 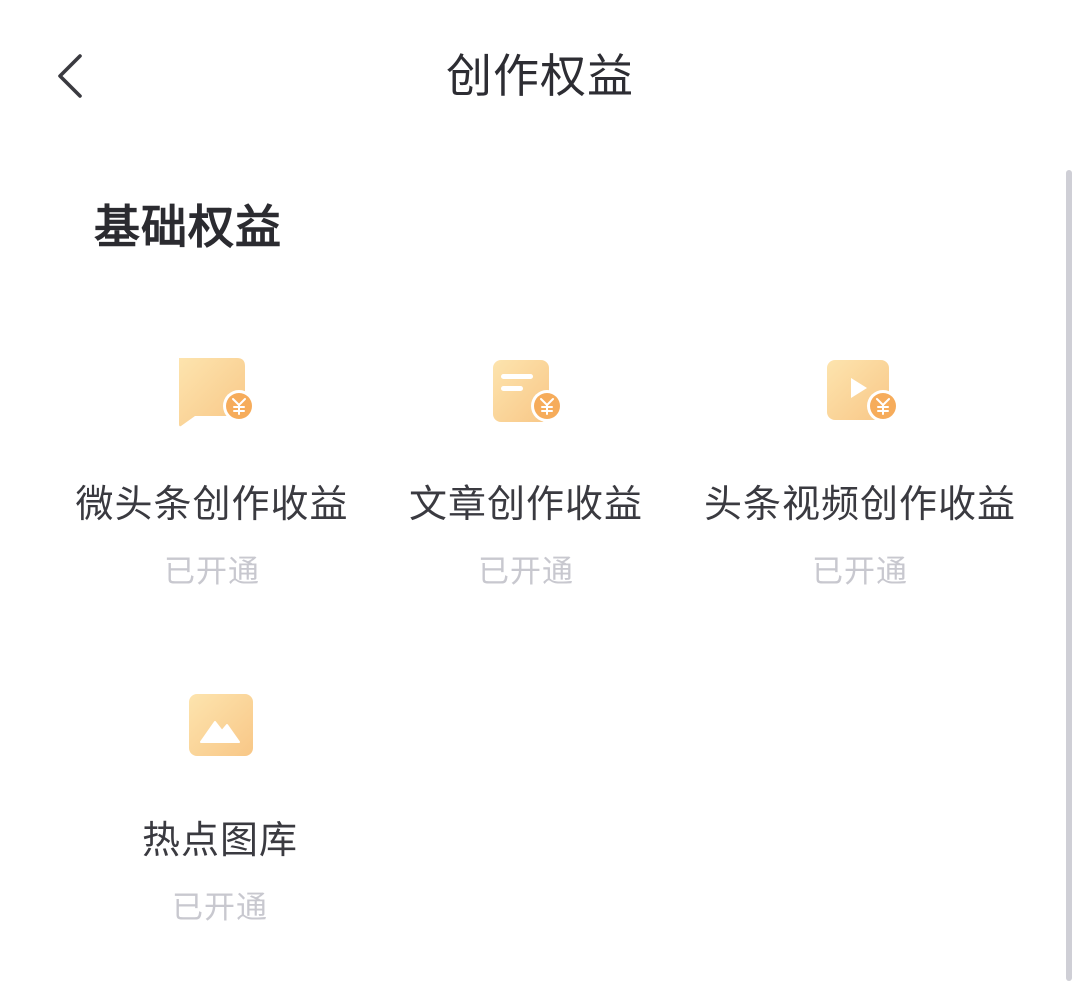 I want to click on video-play-yuan-icon, so click(x=863, y=391).